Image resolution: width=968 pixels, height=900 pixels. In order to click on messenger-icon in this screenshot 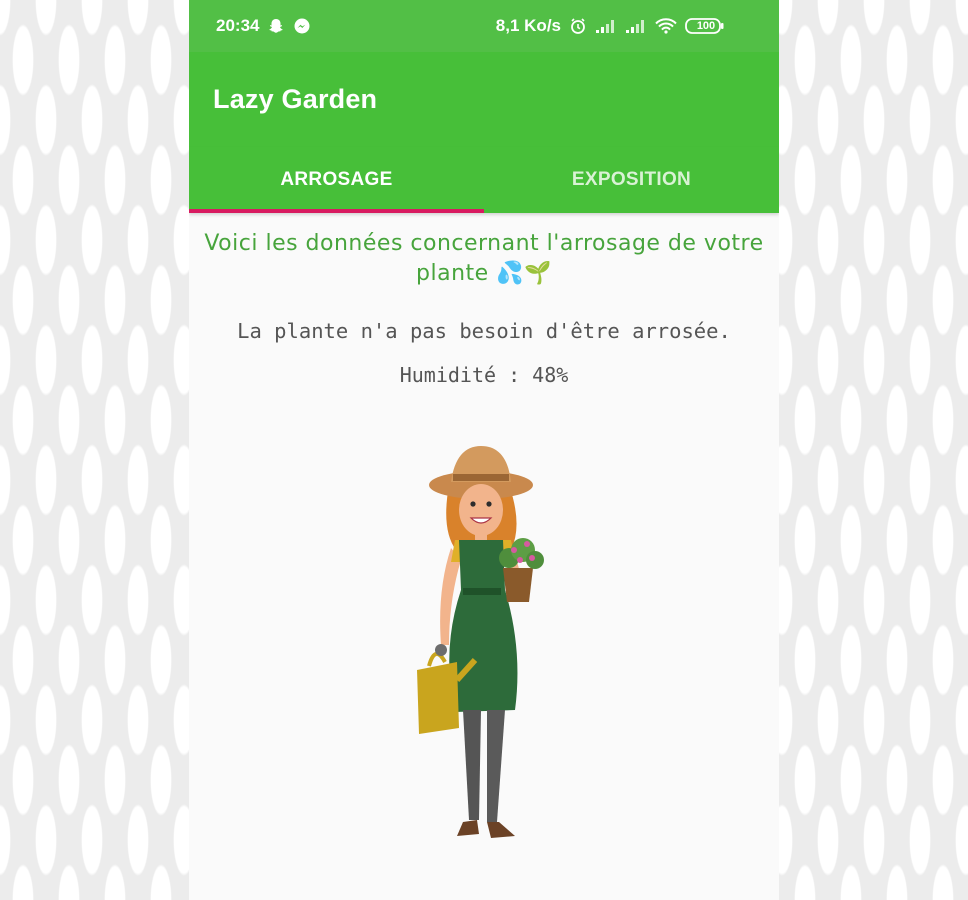, I will do `click(302, 26)`.